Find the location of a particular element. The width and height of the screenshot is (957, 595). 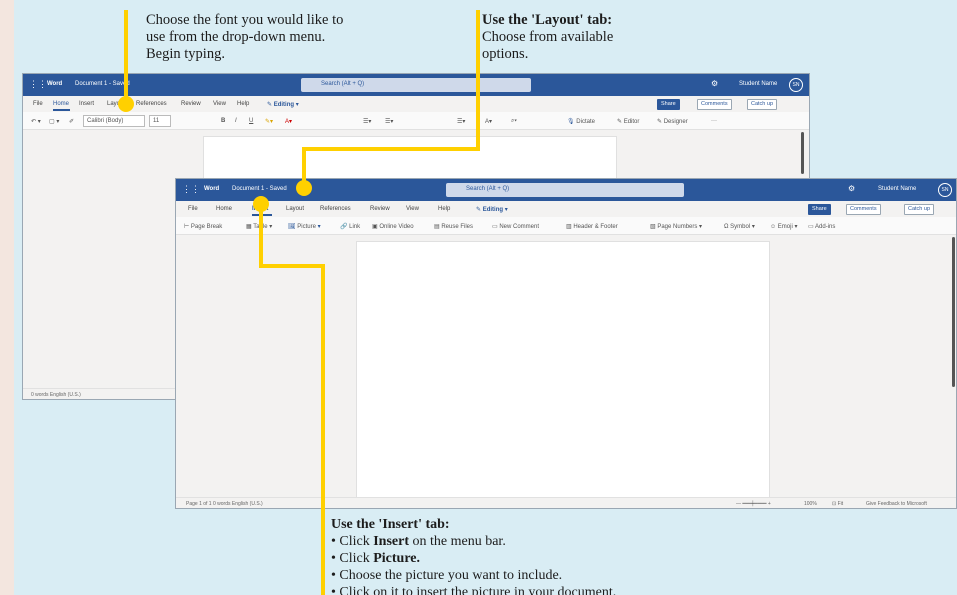

font-connector-line is located at coordinates (126, 57).